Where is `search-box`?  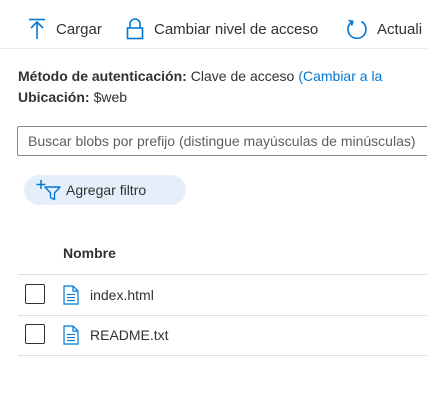
search-box is located at coordinates (222, 141).